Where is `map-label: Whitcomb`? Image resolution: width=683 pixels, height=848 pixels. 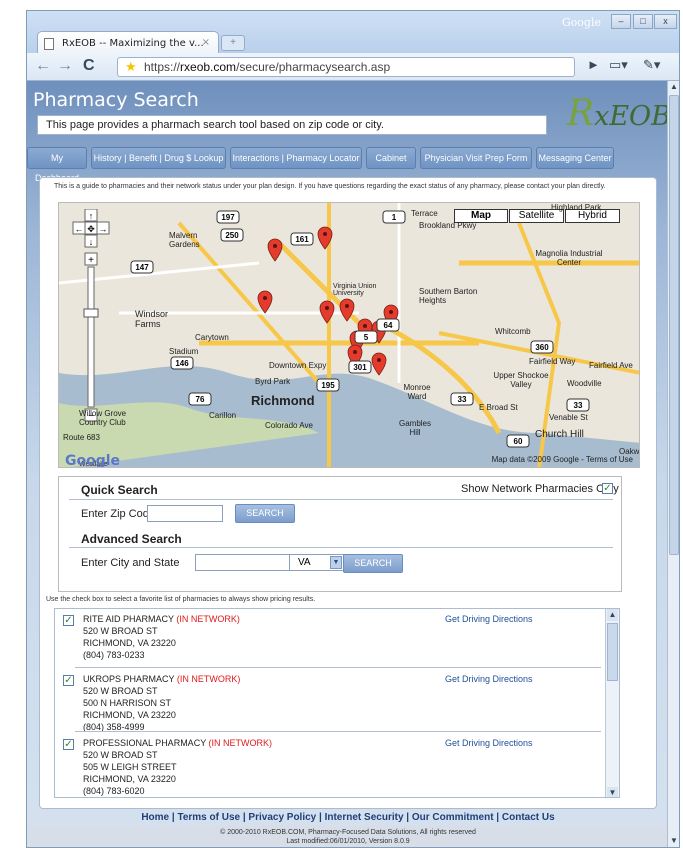 map-label: Whitcomb is located at coordinates (513, 331).